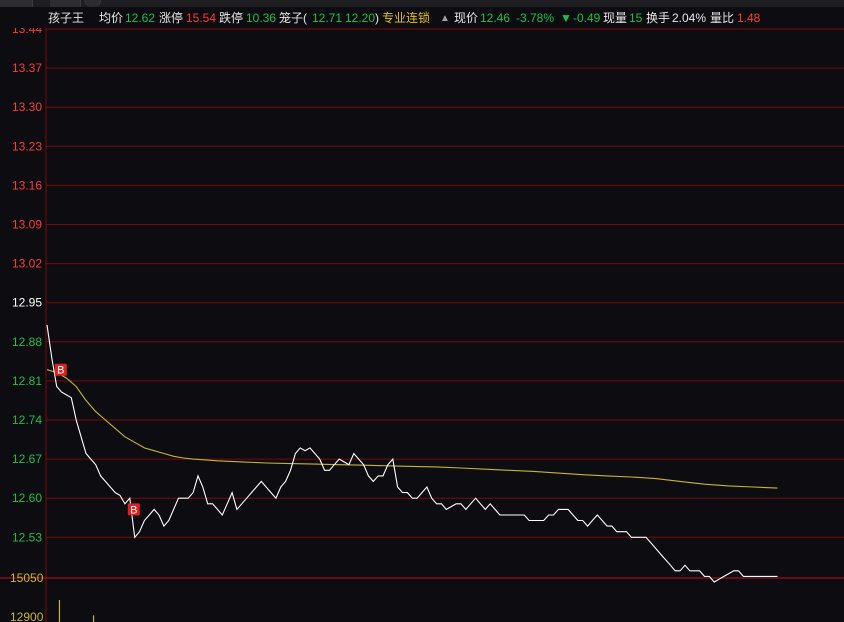  I want to click on down-arrow-icon: ▼, so click(566, 18).